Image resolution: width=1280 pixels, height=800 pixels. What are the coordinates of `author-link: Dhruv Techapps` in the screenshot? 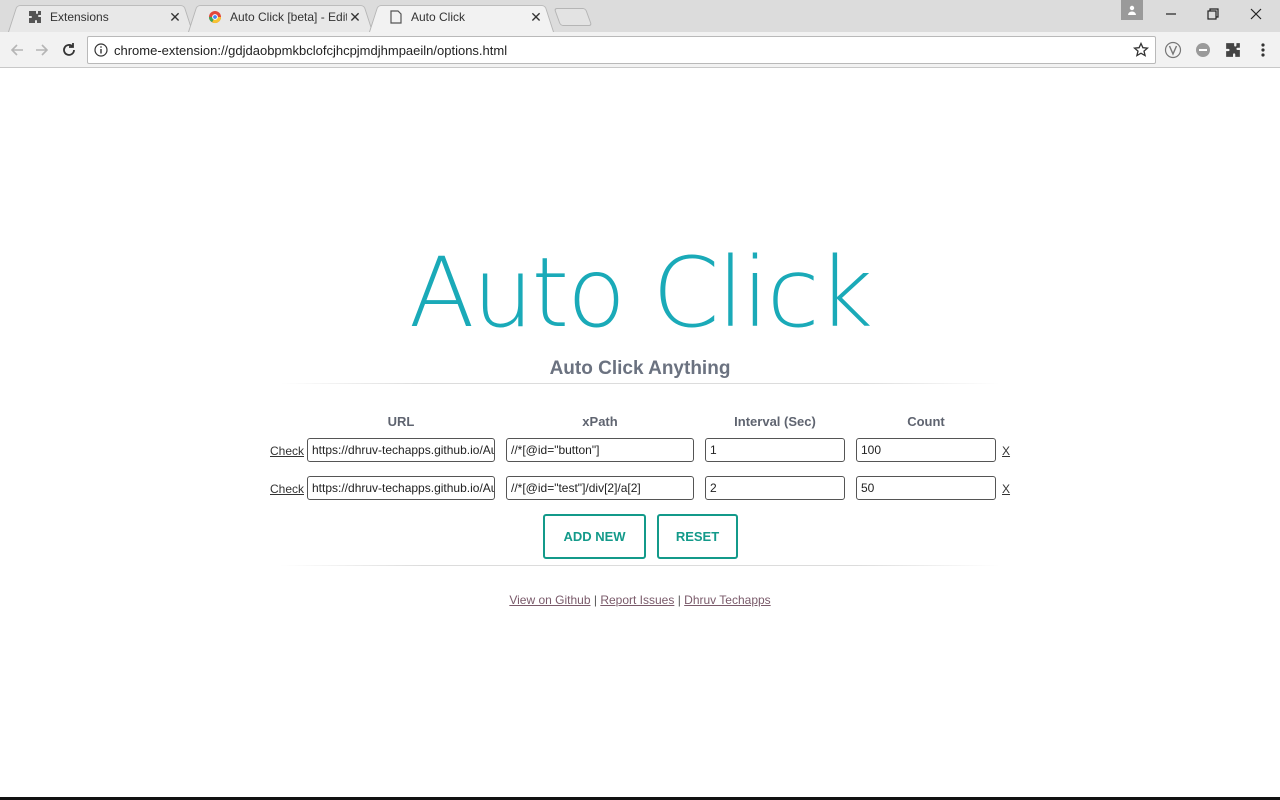 It's located at (727, 600).